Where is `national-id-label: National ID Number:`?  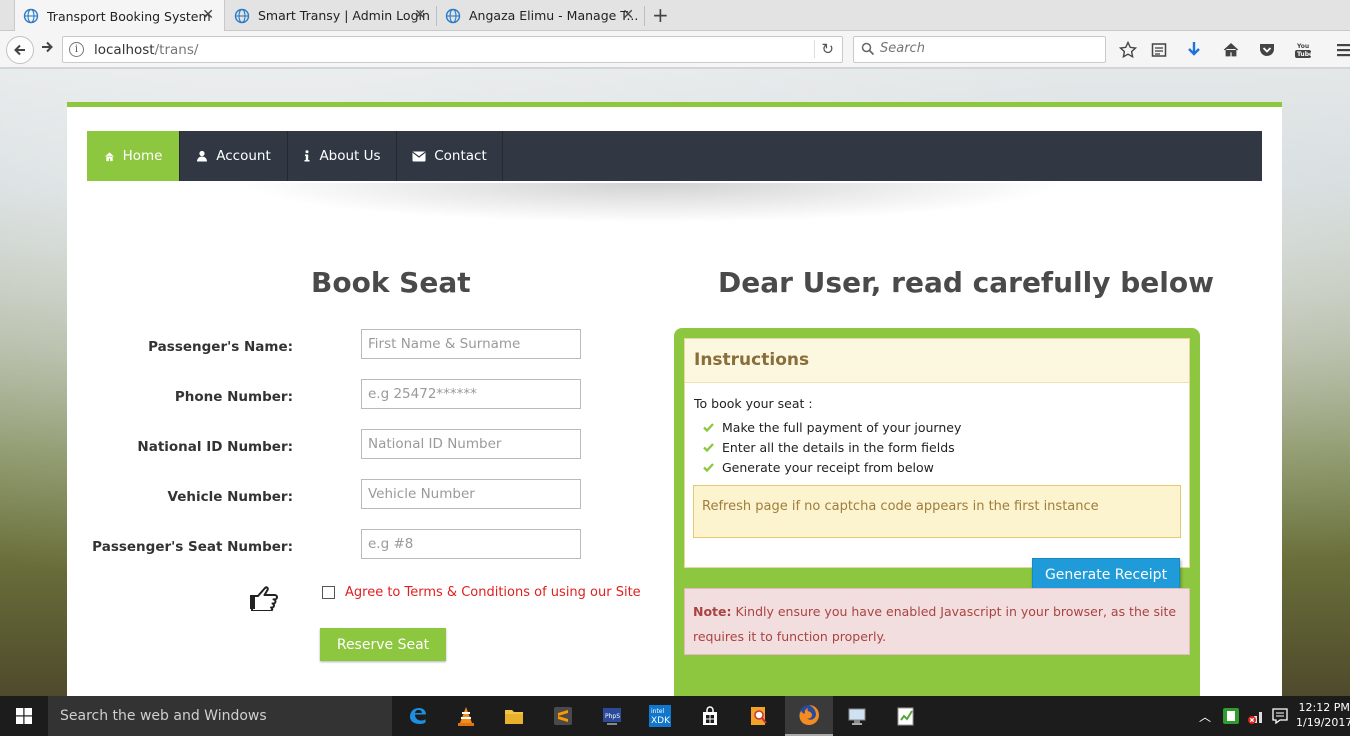
national-id-label: National ID Number: is located at coordinates (215, 447).